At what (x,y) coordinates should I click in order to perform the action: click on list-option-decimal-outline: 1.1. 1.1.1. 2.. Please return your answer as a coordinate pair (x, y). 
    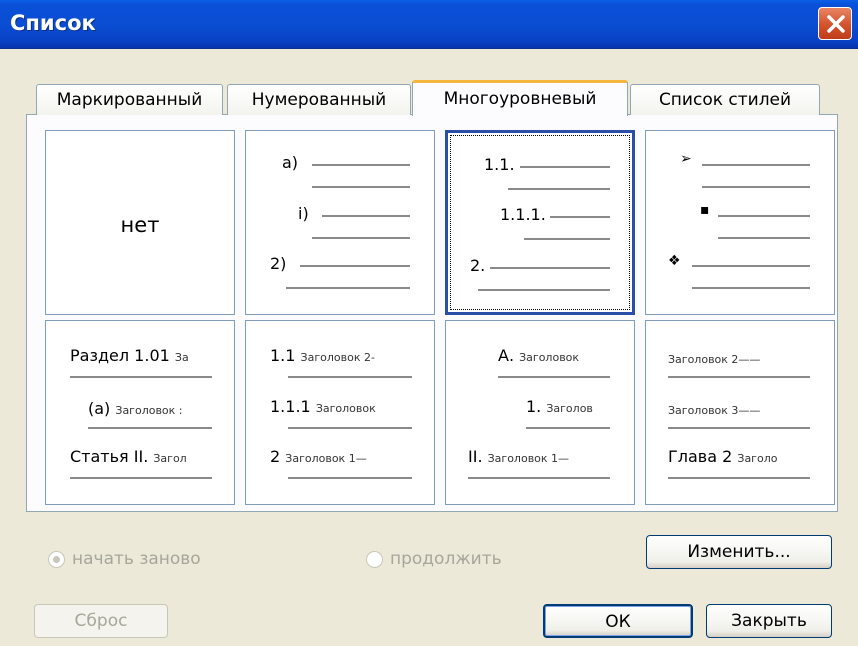
    Looking at the image, I should click on (540, 222).